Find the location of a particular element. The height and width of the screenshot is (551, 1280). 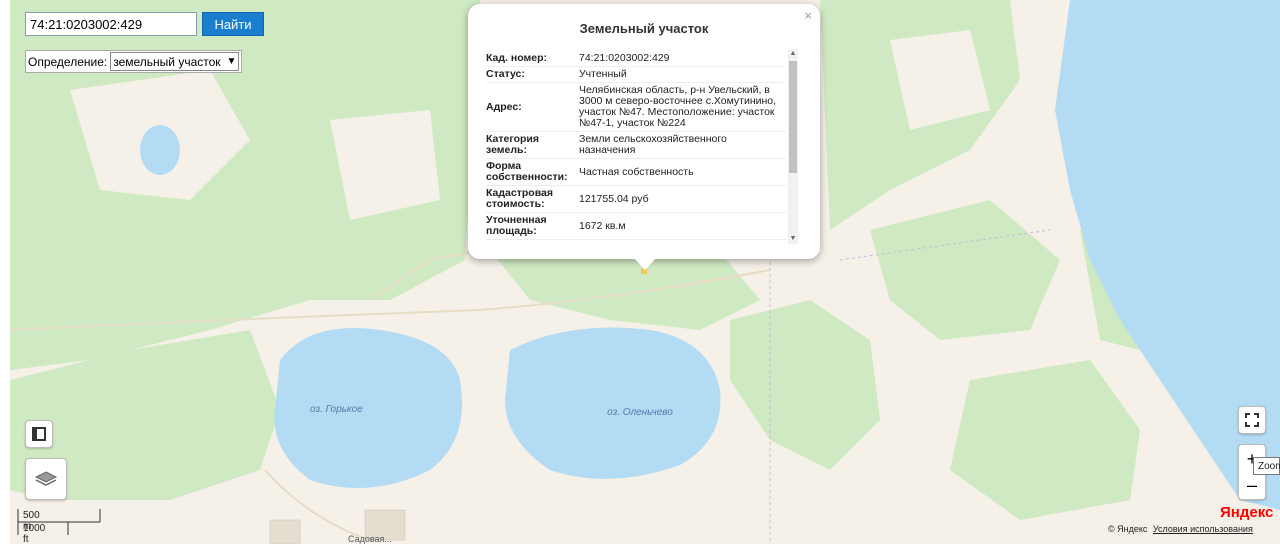

info-value: Учтенный is located at coordinates (603, 74).